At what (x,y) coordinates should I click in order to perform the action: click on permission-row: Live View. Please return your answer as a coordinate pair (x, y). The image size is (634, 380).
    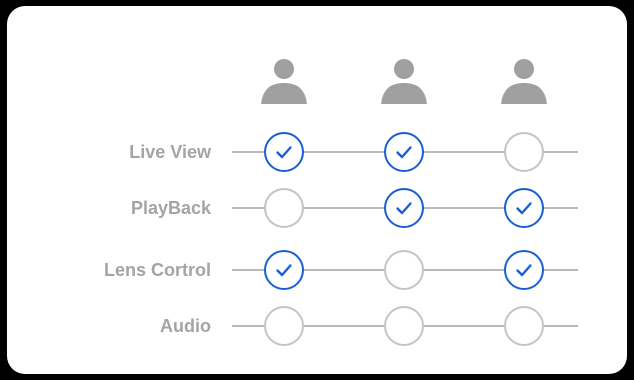
    Looking at the image, I should click on (317, 152).